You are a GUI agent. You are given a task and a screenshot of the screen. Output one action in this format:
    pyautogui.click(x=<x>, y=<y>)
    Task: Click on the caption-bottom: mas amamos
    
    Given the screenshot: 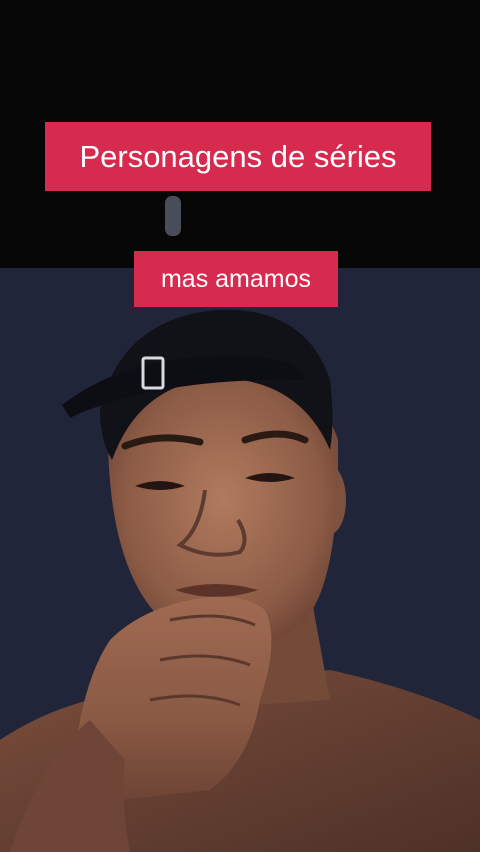 What is the action you would take?
    pyautogui.click(x=236, y=279)
    